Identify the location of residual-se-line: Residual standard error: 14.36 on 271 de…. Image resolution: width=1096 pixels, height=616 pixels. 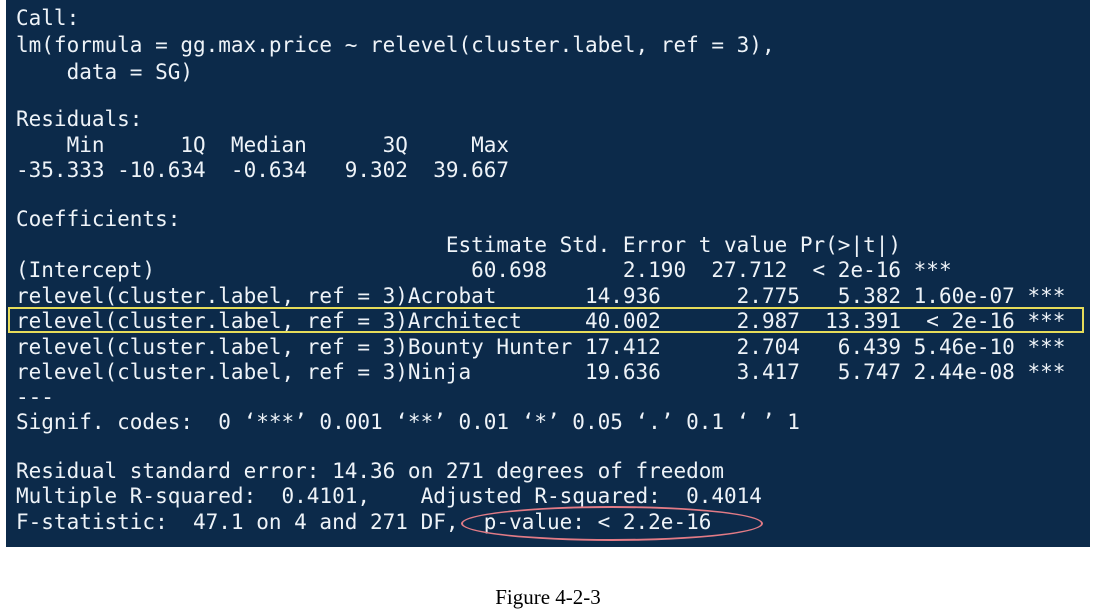
(370, 471).